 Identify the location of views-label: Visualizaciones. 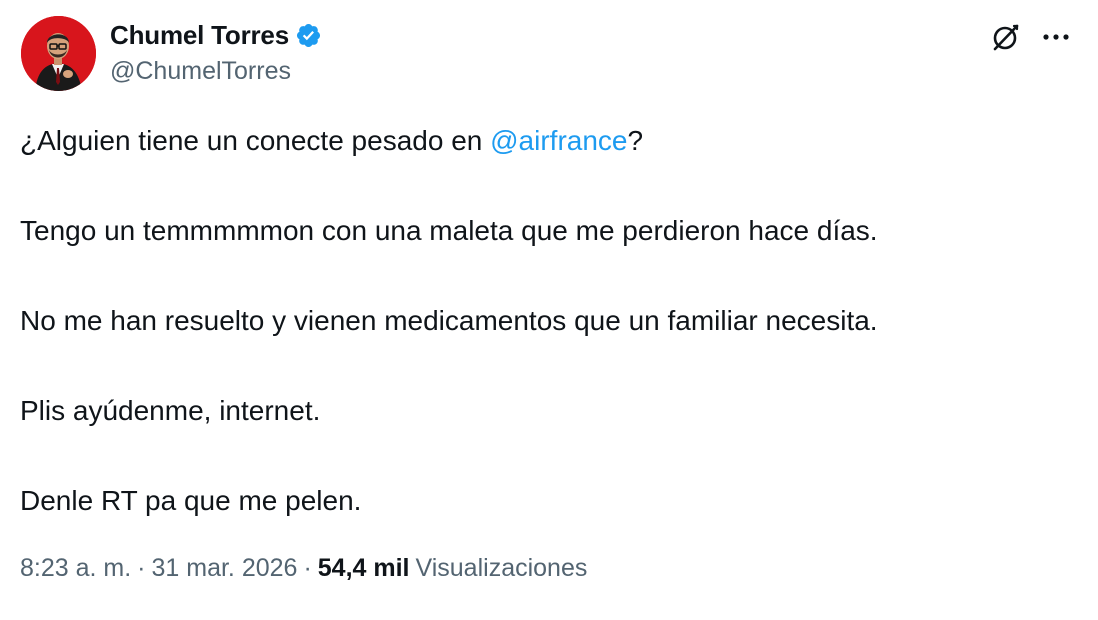
(501, 568).